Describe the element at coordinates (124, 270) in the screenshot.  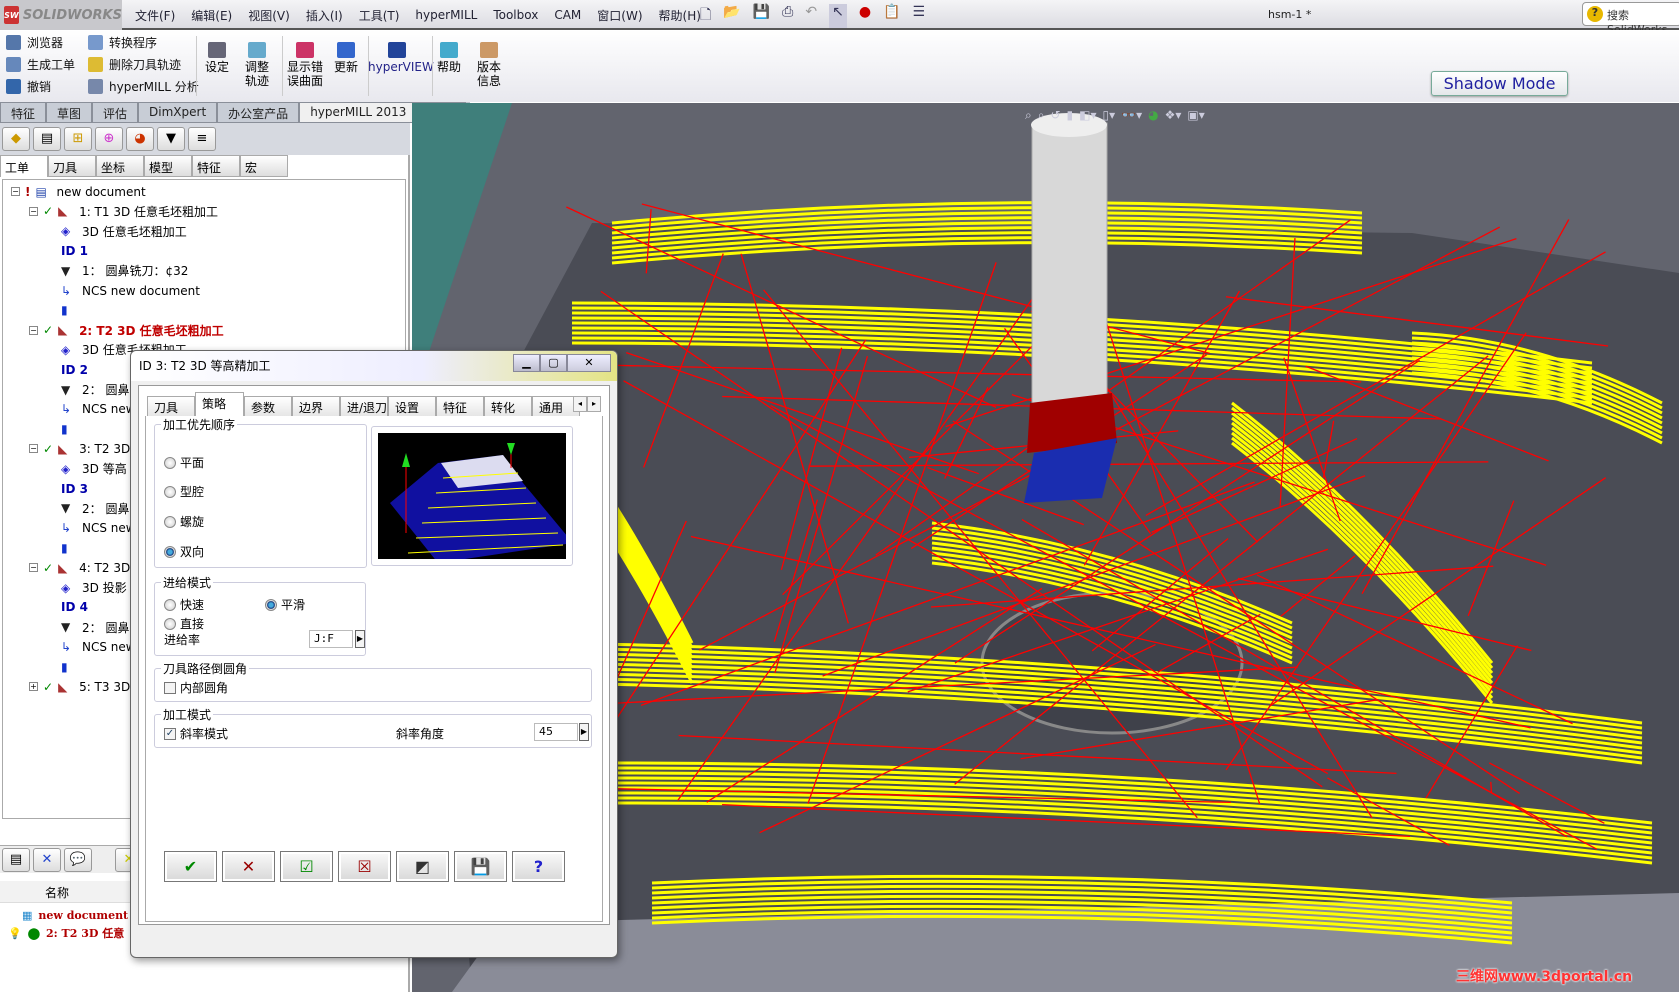
I see `tree-node: ▼ 1： 圆鼻铣刀：¢32` at that location.